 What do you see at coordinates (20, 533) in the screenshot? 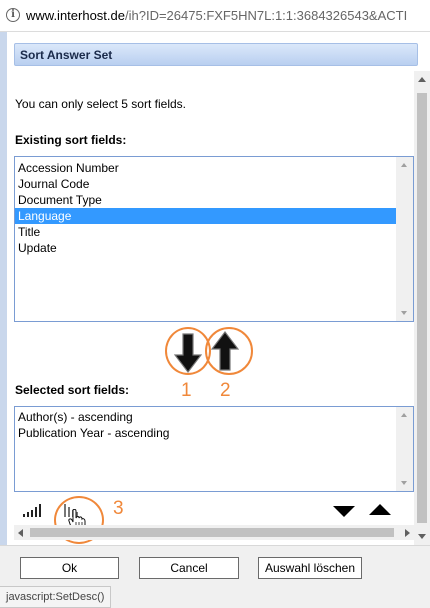
I see `scroll-left-arrow-icon` at bounding box center [20, 533].